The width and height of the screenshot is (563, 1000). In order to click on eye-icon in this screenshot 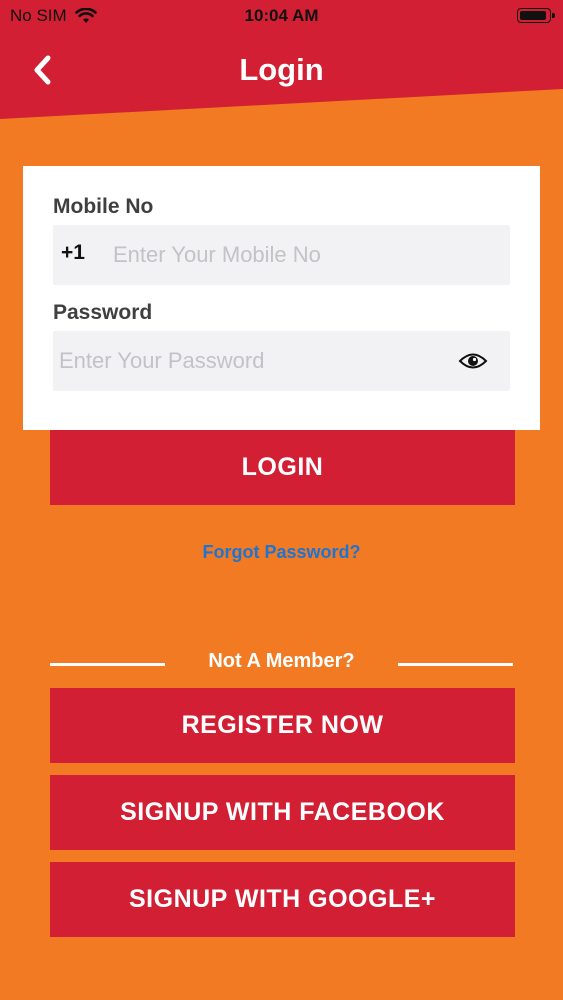, I will do `click(473, 361)`.